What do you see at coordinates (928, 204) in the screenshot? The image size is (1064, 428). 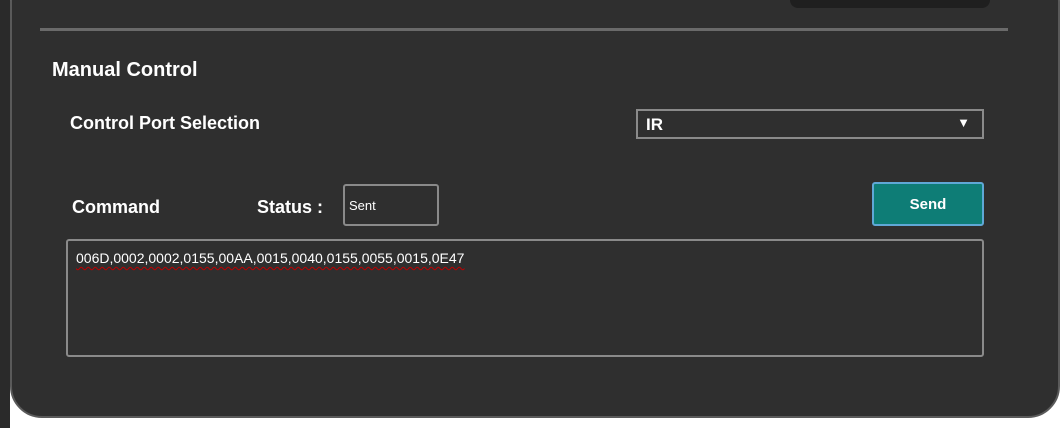 I see `send-button: Send` at bounding box center [928, 204].